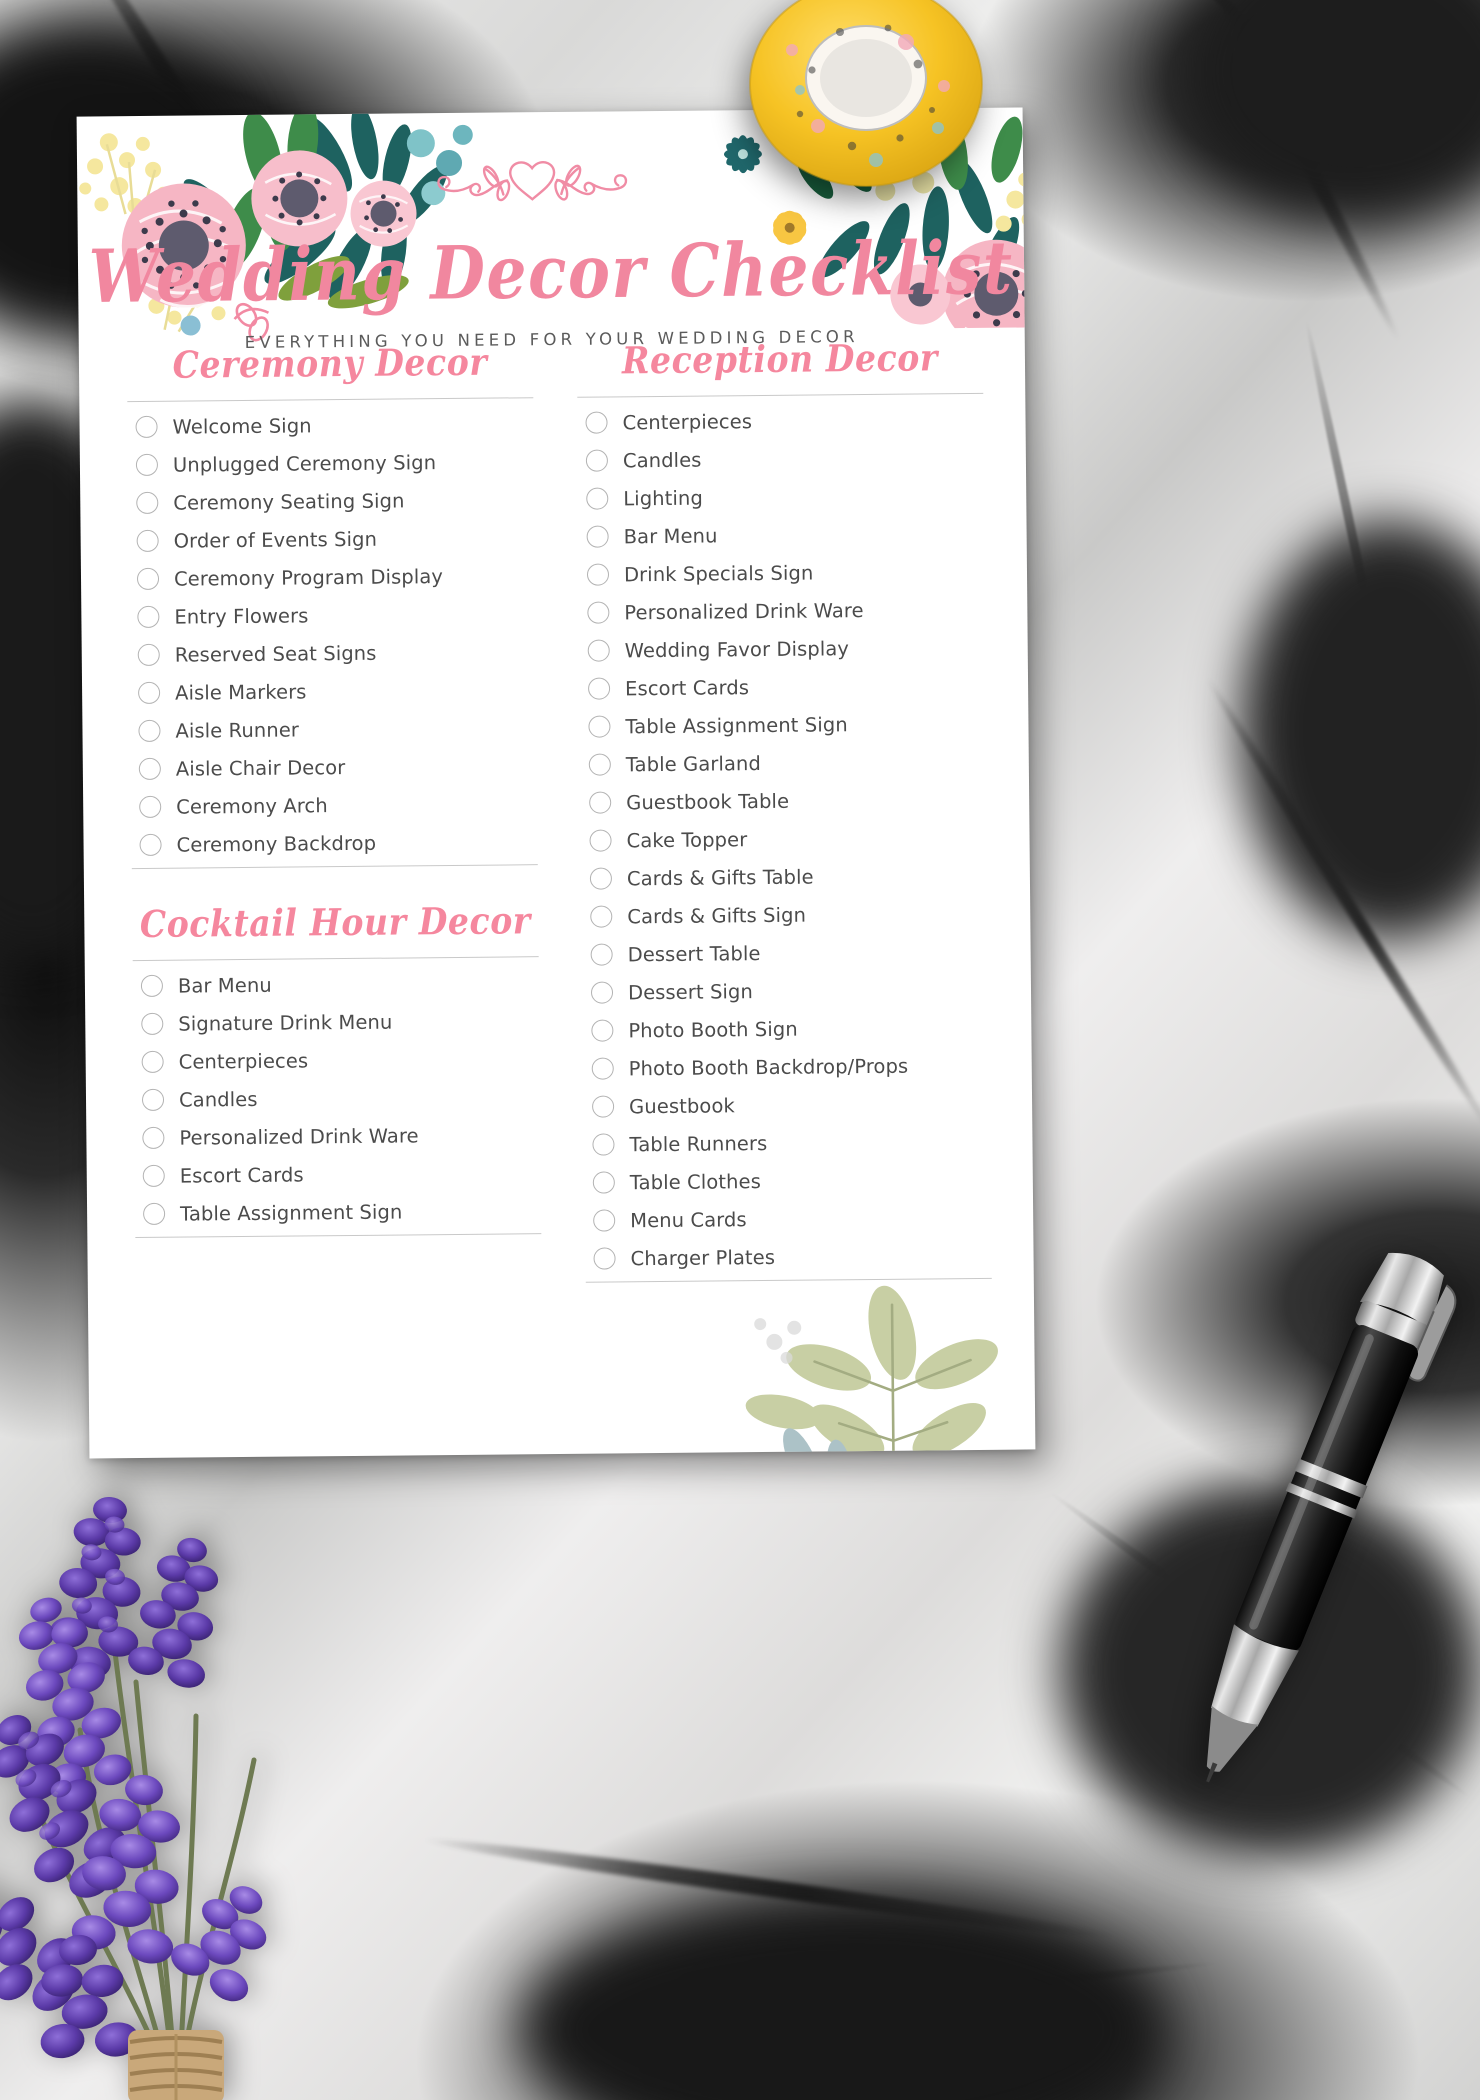  I want to click on checklist-item: Guestbook Table, so click(784, 801).